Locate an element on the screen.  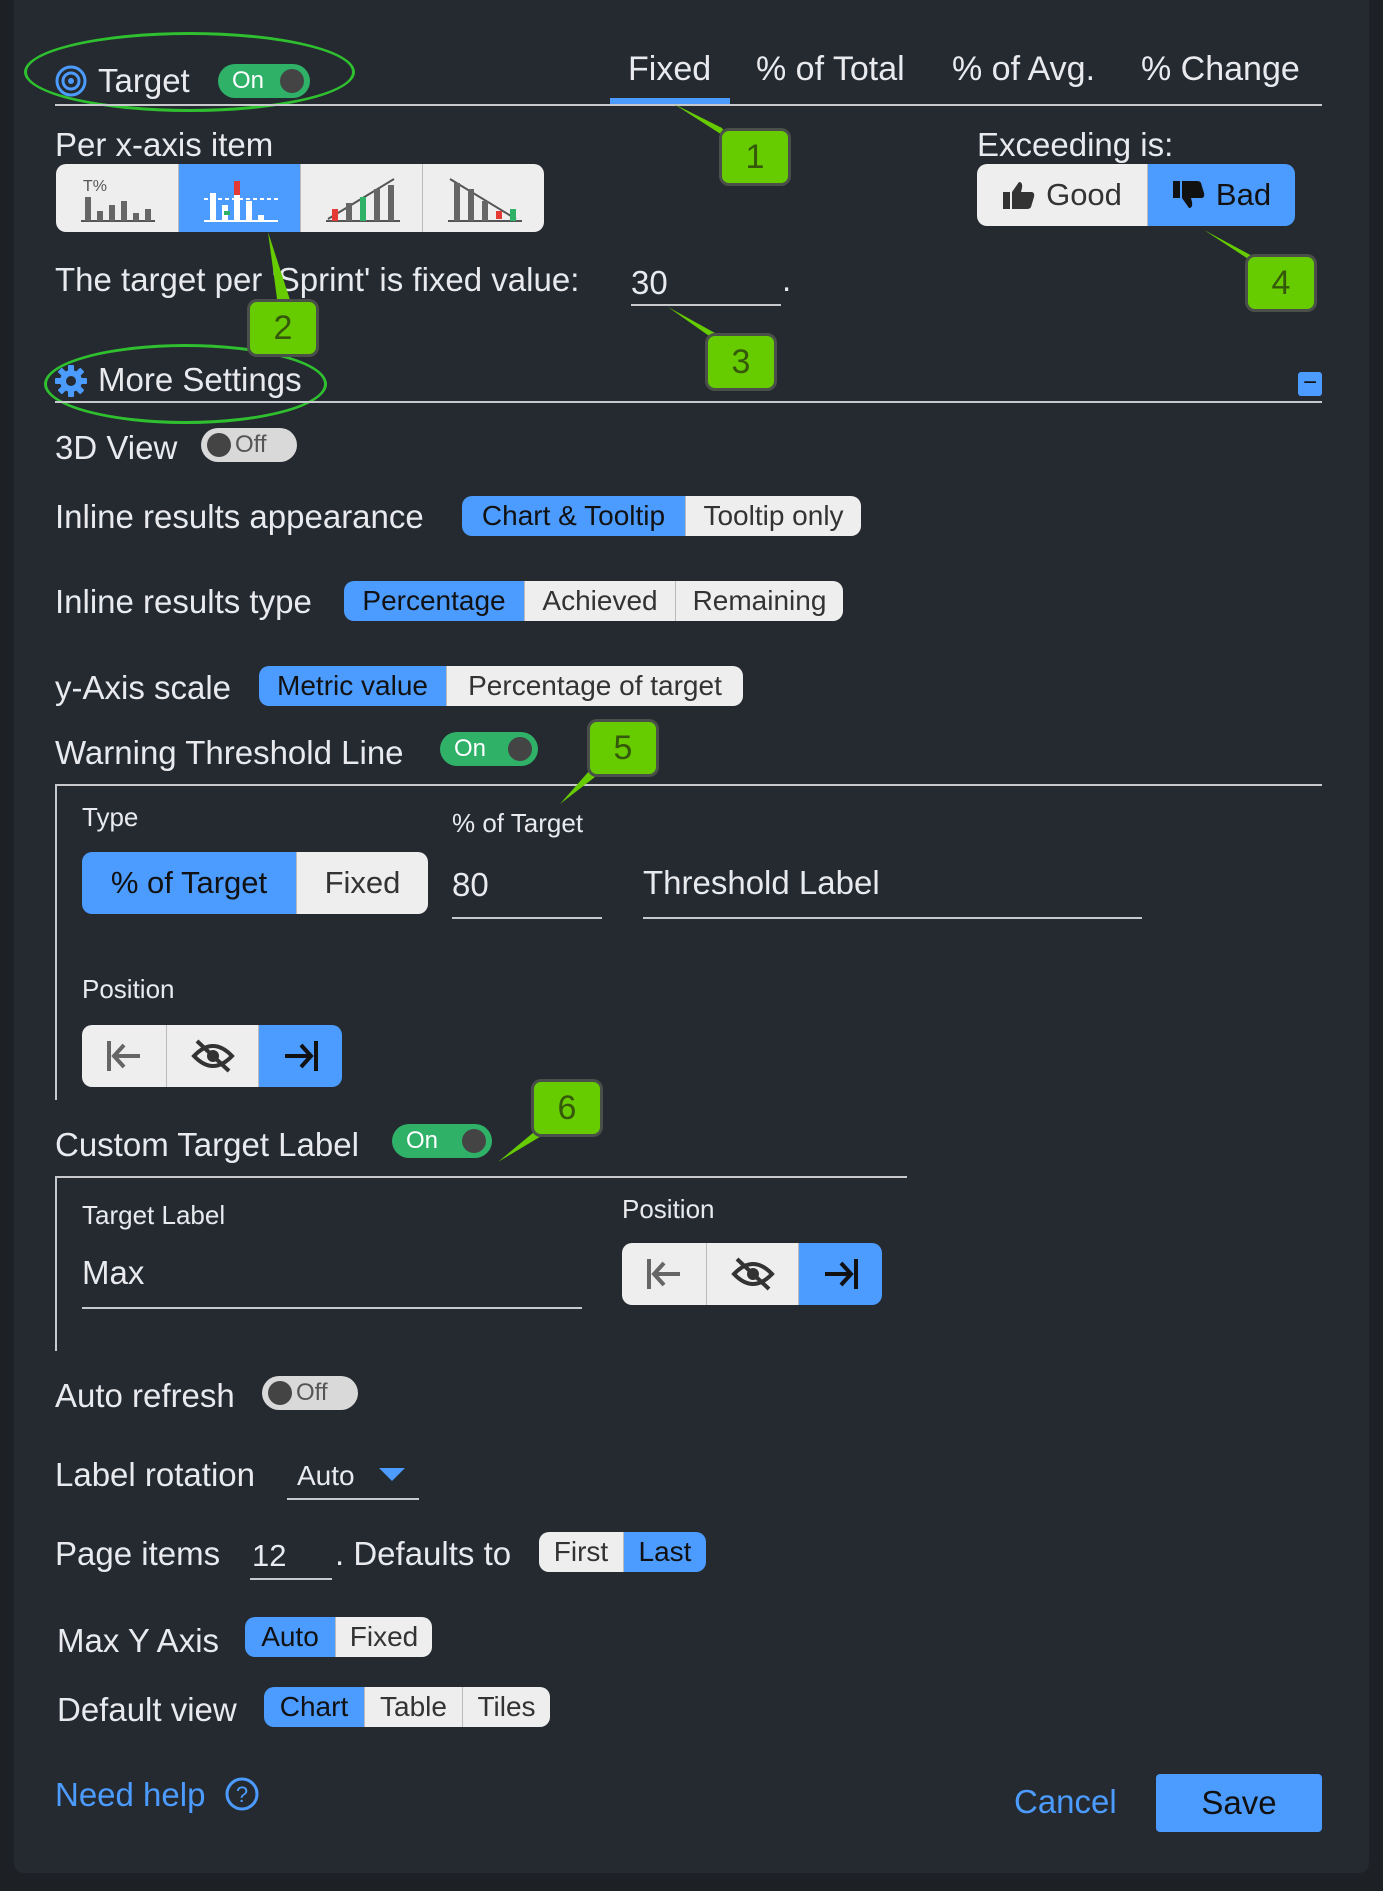
callout-5: 5 is located at coordinates (623, 748).